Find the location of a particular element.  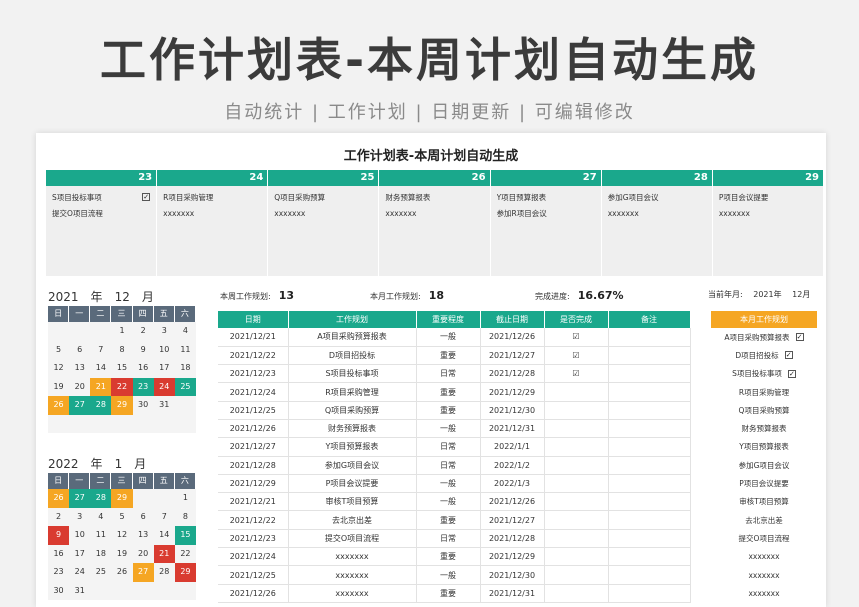

table-cell: Y项目预算报表 is located at coordinates (352, 447).